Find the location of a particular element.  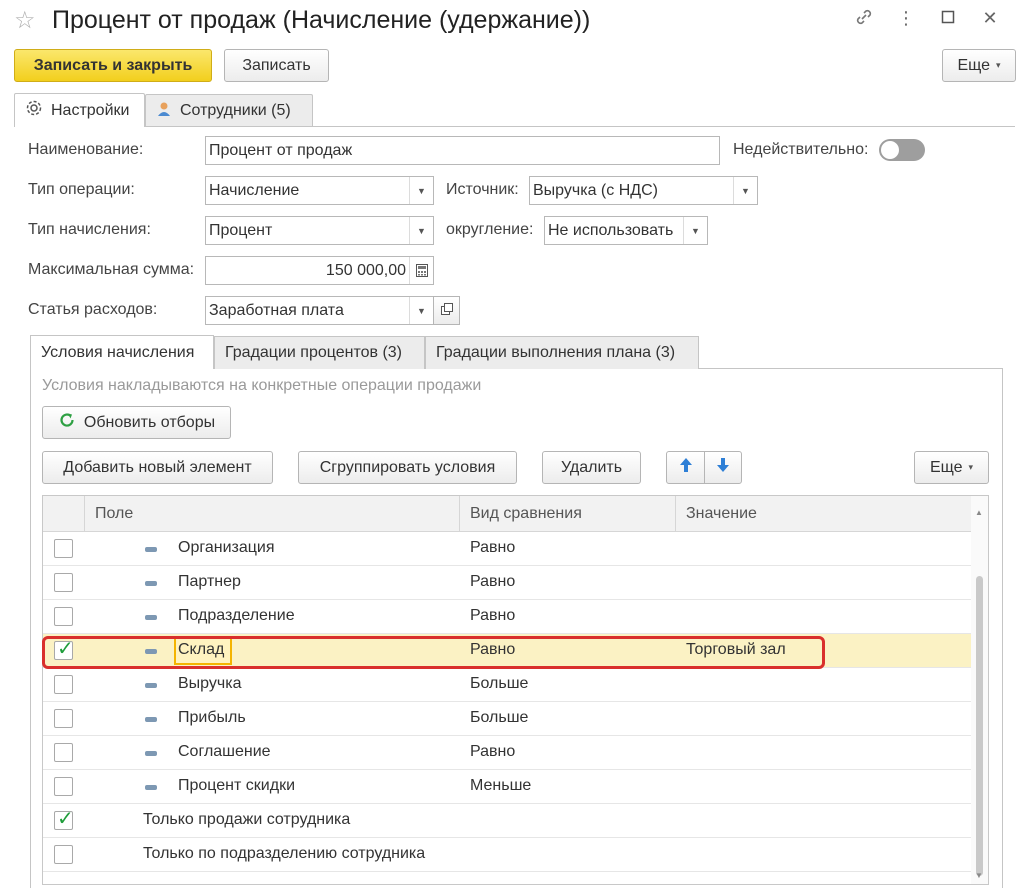

favorite-star-icon: ☆ is located at coordinates (25, 20).